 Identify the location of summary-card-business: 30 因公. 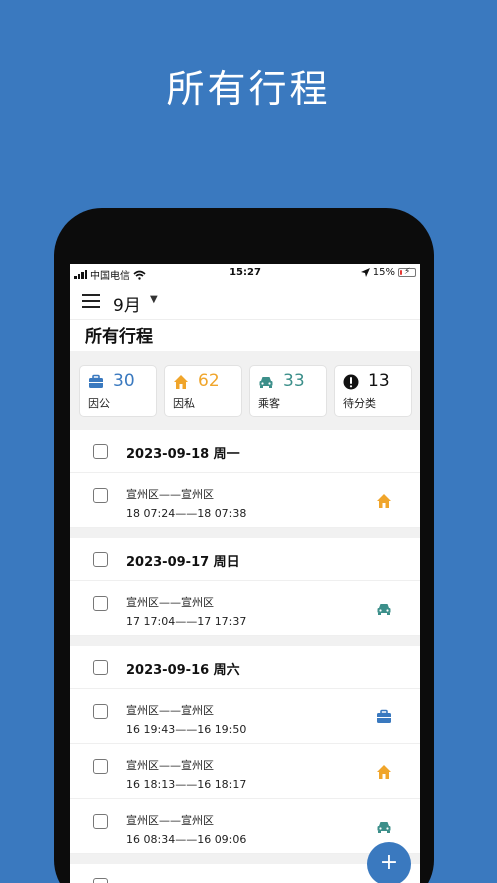
(118, 391).